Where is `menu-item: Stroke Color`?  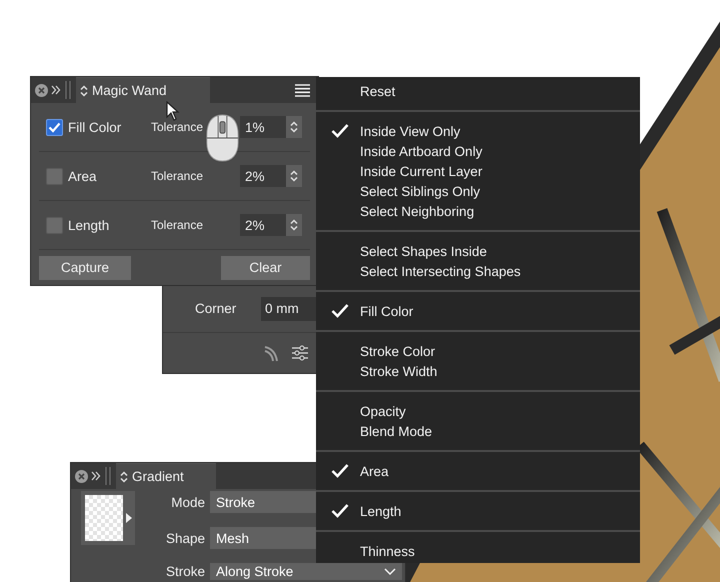
menu-item: Stroke Color is located at coordinates (478, 351).